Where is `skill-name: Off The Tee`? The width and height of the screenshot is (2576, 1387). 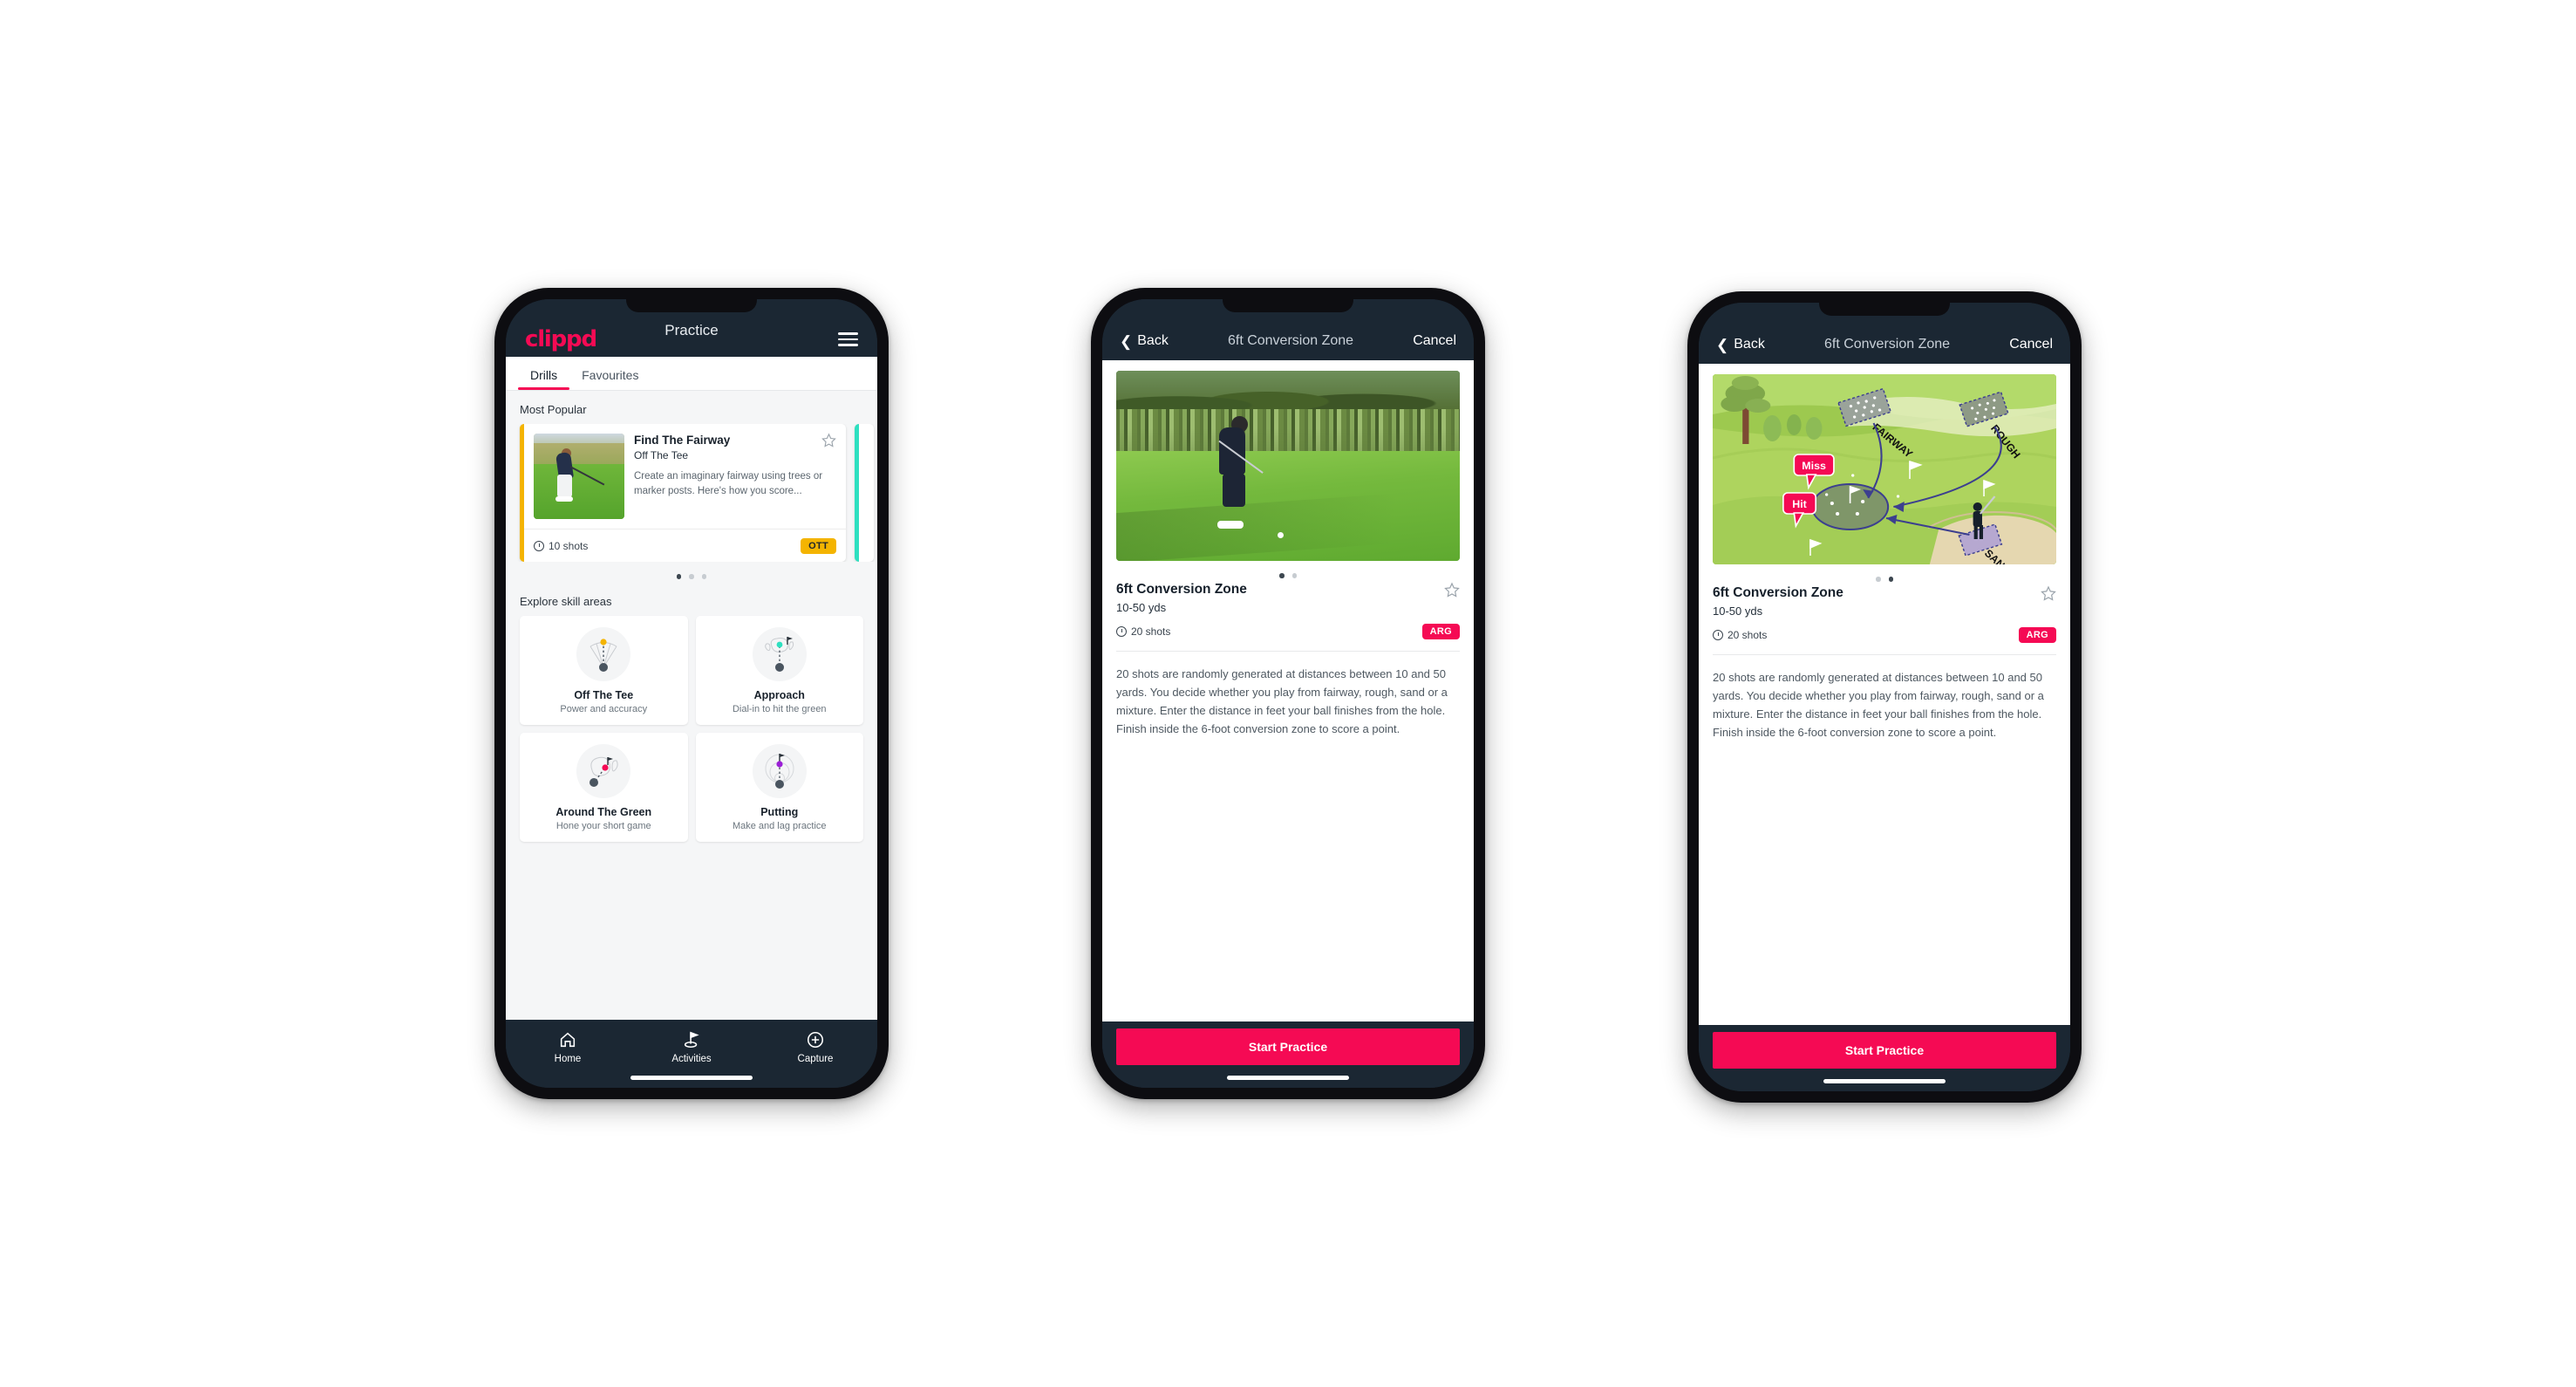
skill-name: Off The Tee is located at coordinates (604, 694).